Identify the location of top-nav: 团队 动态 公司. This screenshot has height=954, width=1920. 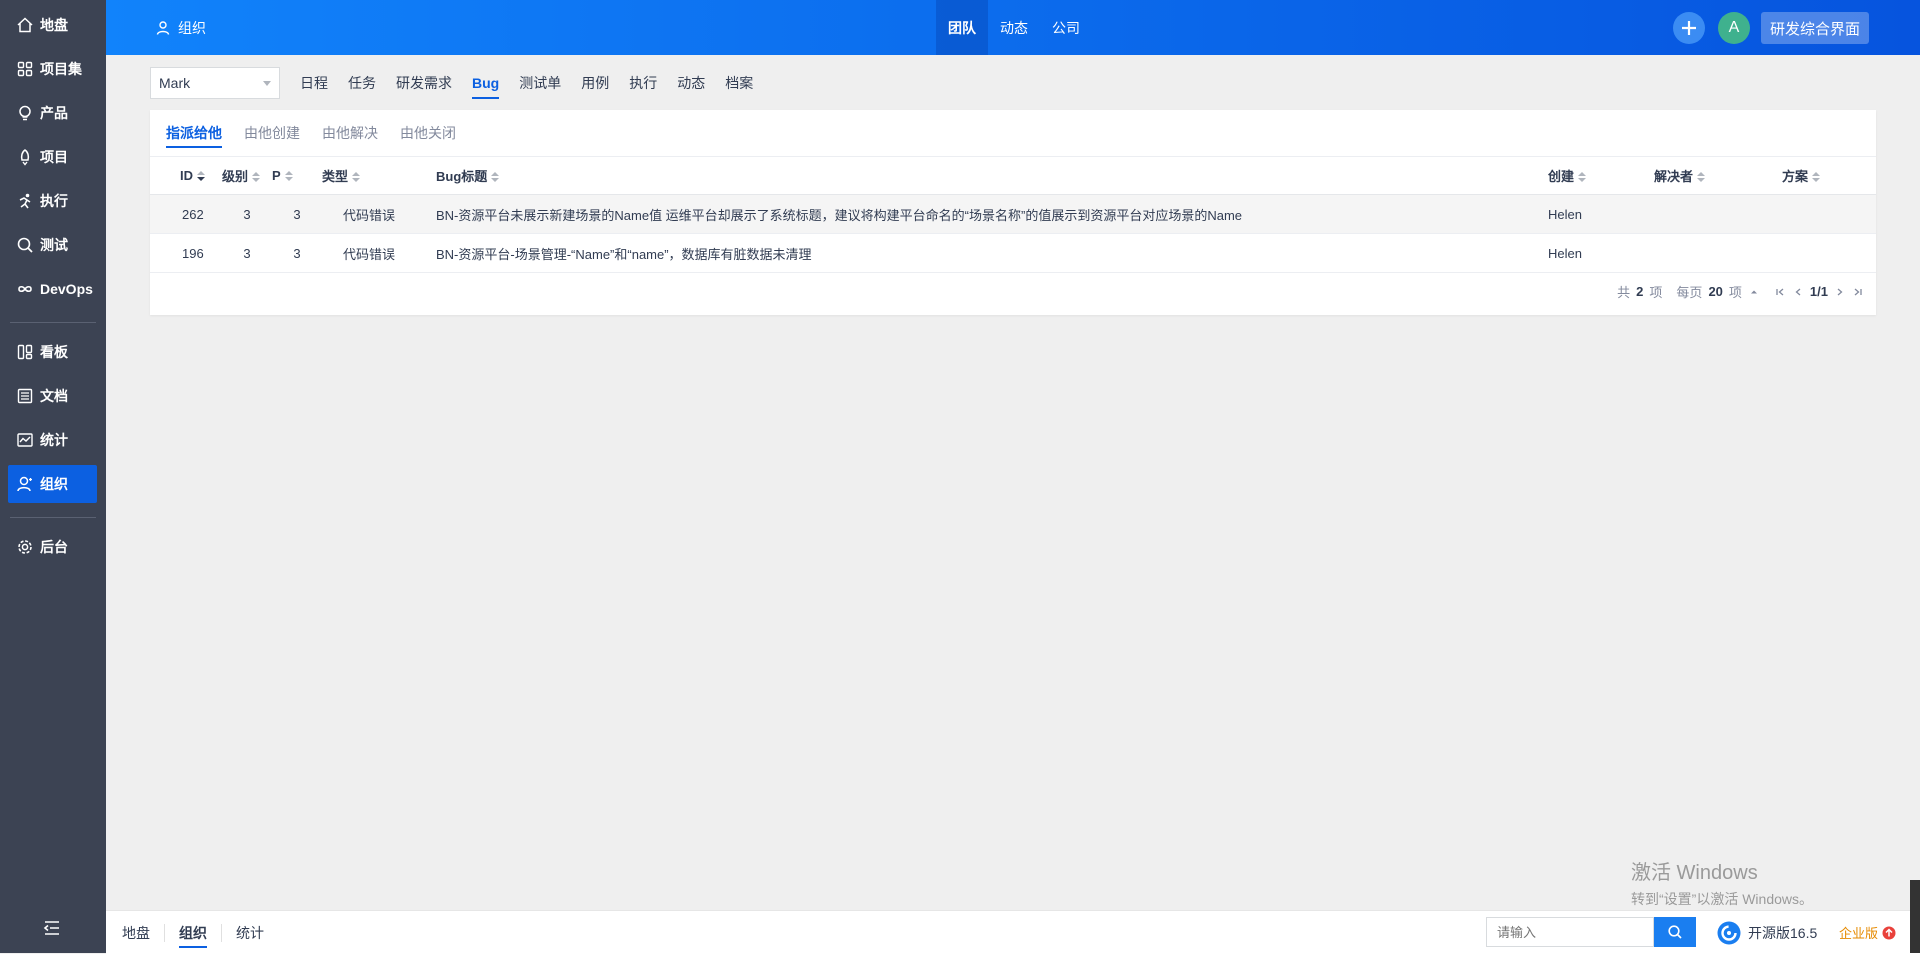
(1014, 27).